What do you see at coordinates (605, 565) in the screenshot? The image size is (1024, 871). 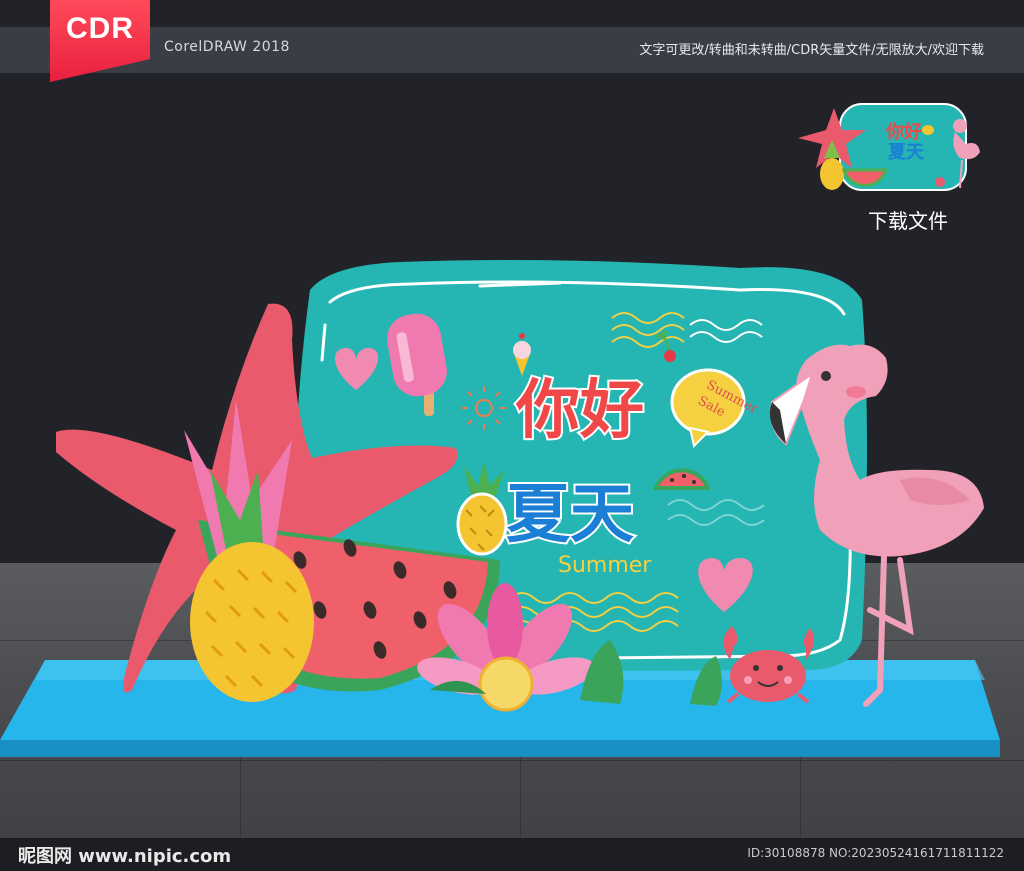 I see `title-subtitle: Summer` at bounding box center [605, 565].